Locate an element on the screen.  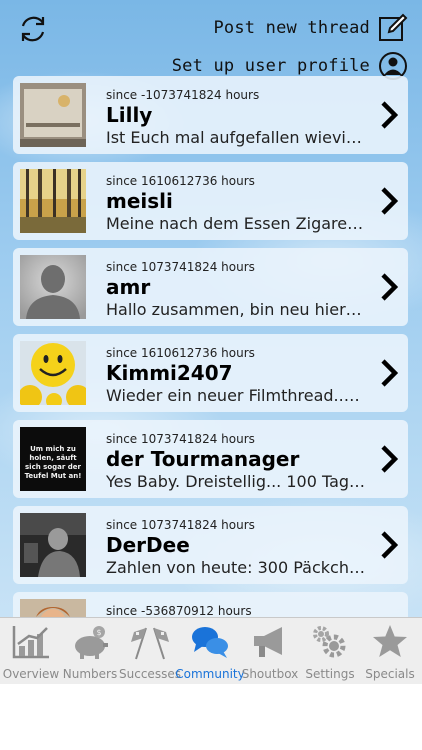
tab-settings: Settings is located at coordinates (330, 651).